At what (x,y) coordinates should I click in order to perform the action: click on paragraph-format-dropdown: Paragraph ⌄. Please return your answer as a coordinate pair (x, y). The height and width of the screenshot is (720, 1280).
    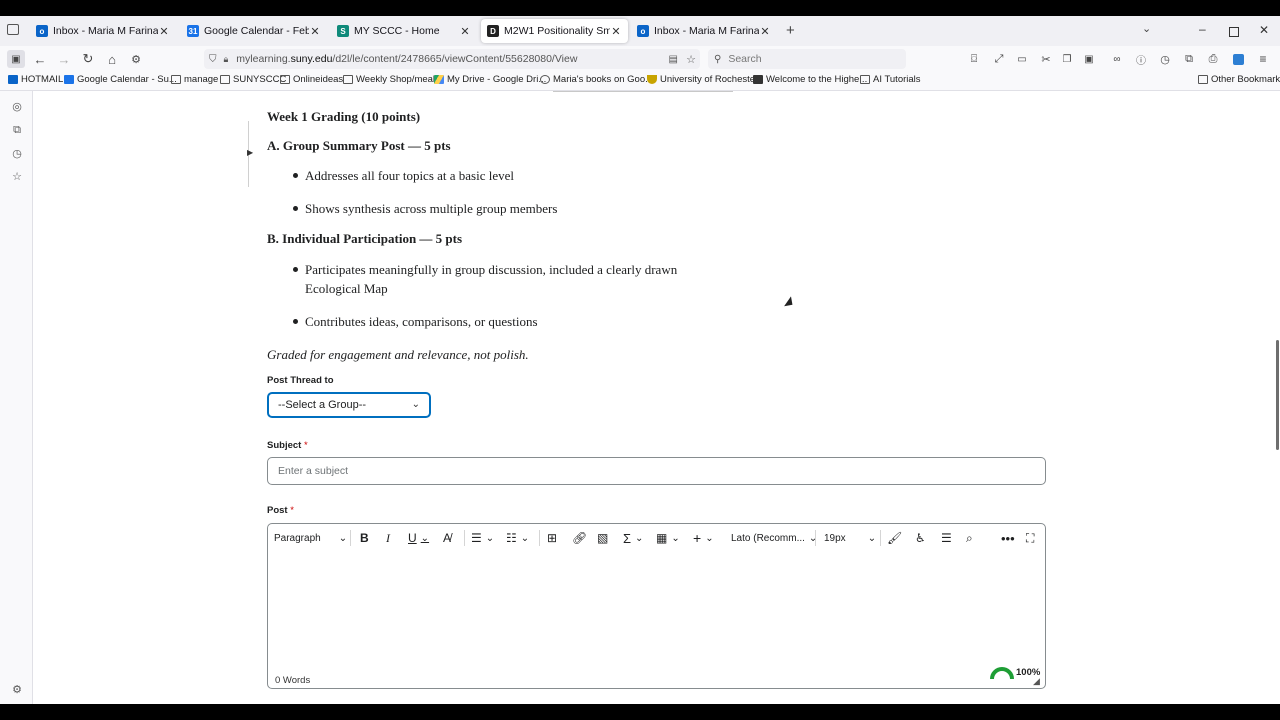
    Looking at the image, I should click on (310, 538).